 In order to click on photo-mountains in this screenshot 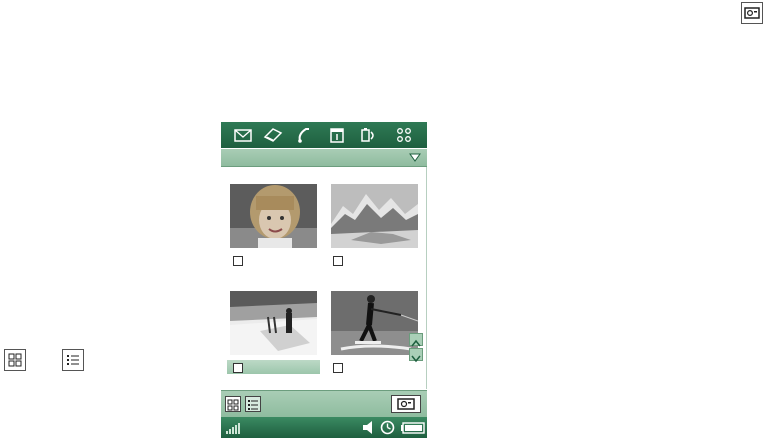, I will do `click(374, 216)`.